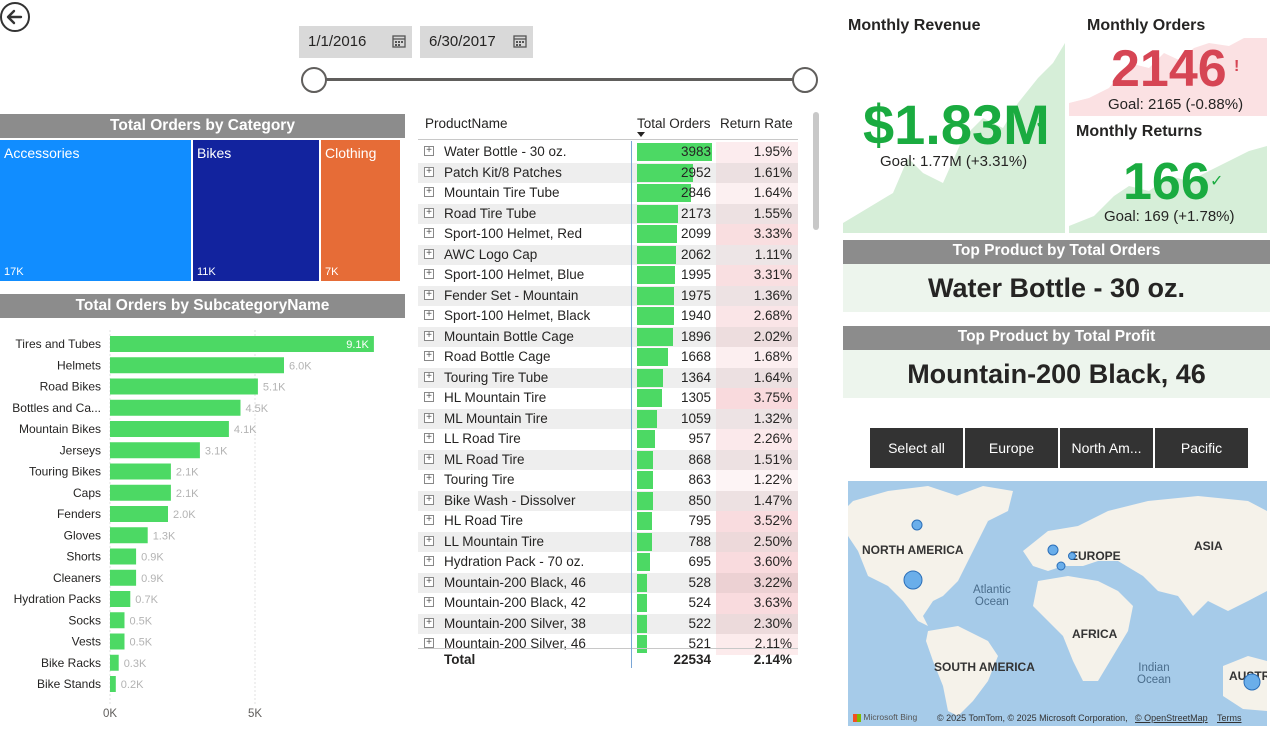 Image resolution: width=1270 pixels, height=729 pixels. What do you see at coordinates (608, 336) in the screenshot?
I see `table-row: + Mountain Bottle Cage 1896 2.02%` at bounding box center [608, 336].